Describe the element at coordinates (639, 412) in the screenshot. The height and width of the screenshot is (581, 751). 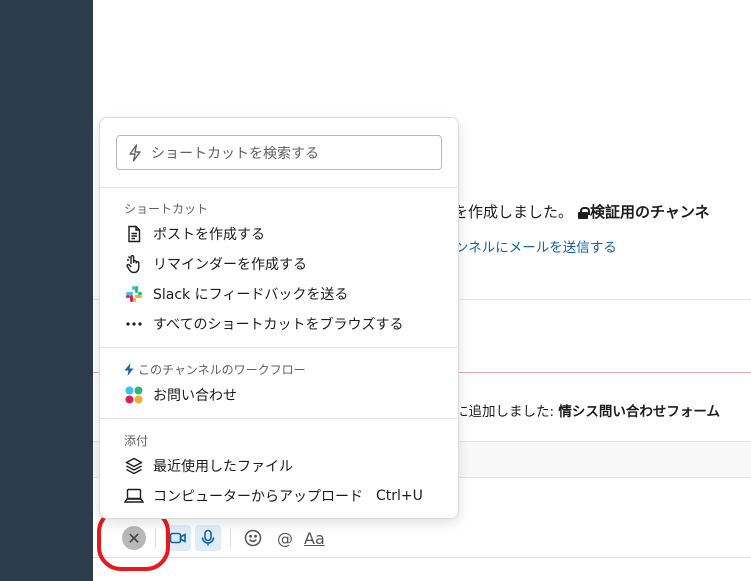
I see `workflow-name: 情シス問い合わせフォーム` at that location.